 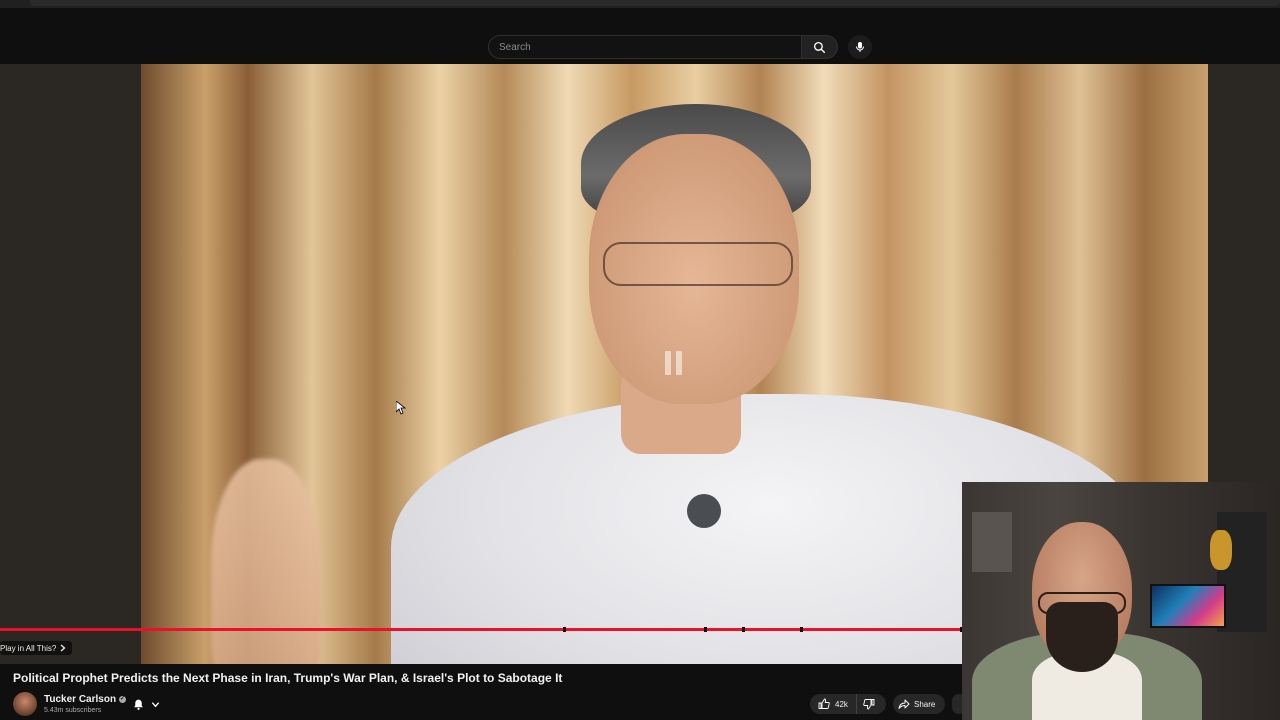 What do you see at coordinates (73, 710) in the screenshot?
I see `subscriber-count: 5.43m subscribers` at bounding box center [73, 710].